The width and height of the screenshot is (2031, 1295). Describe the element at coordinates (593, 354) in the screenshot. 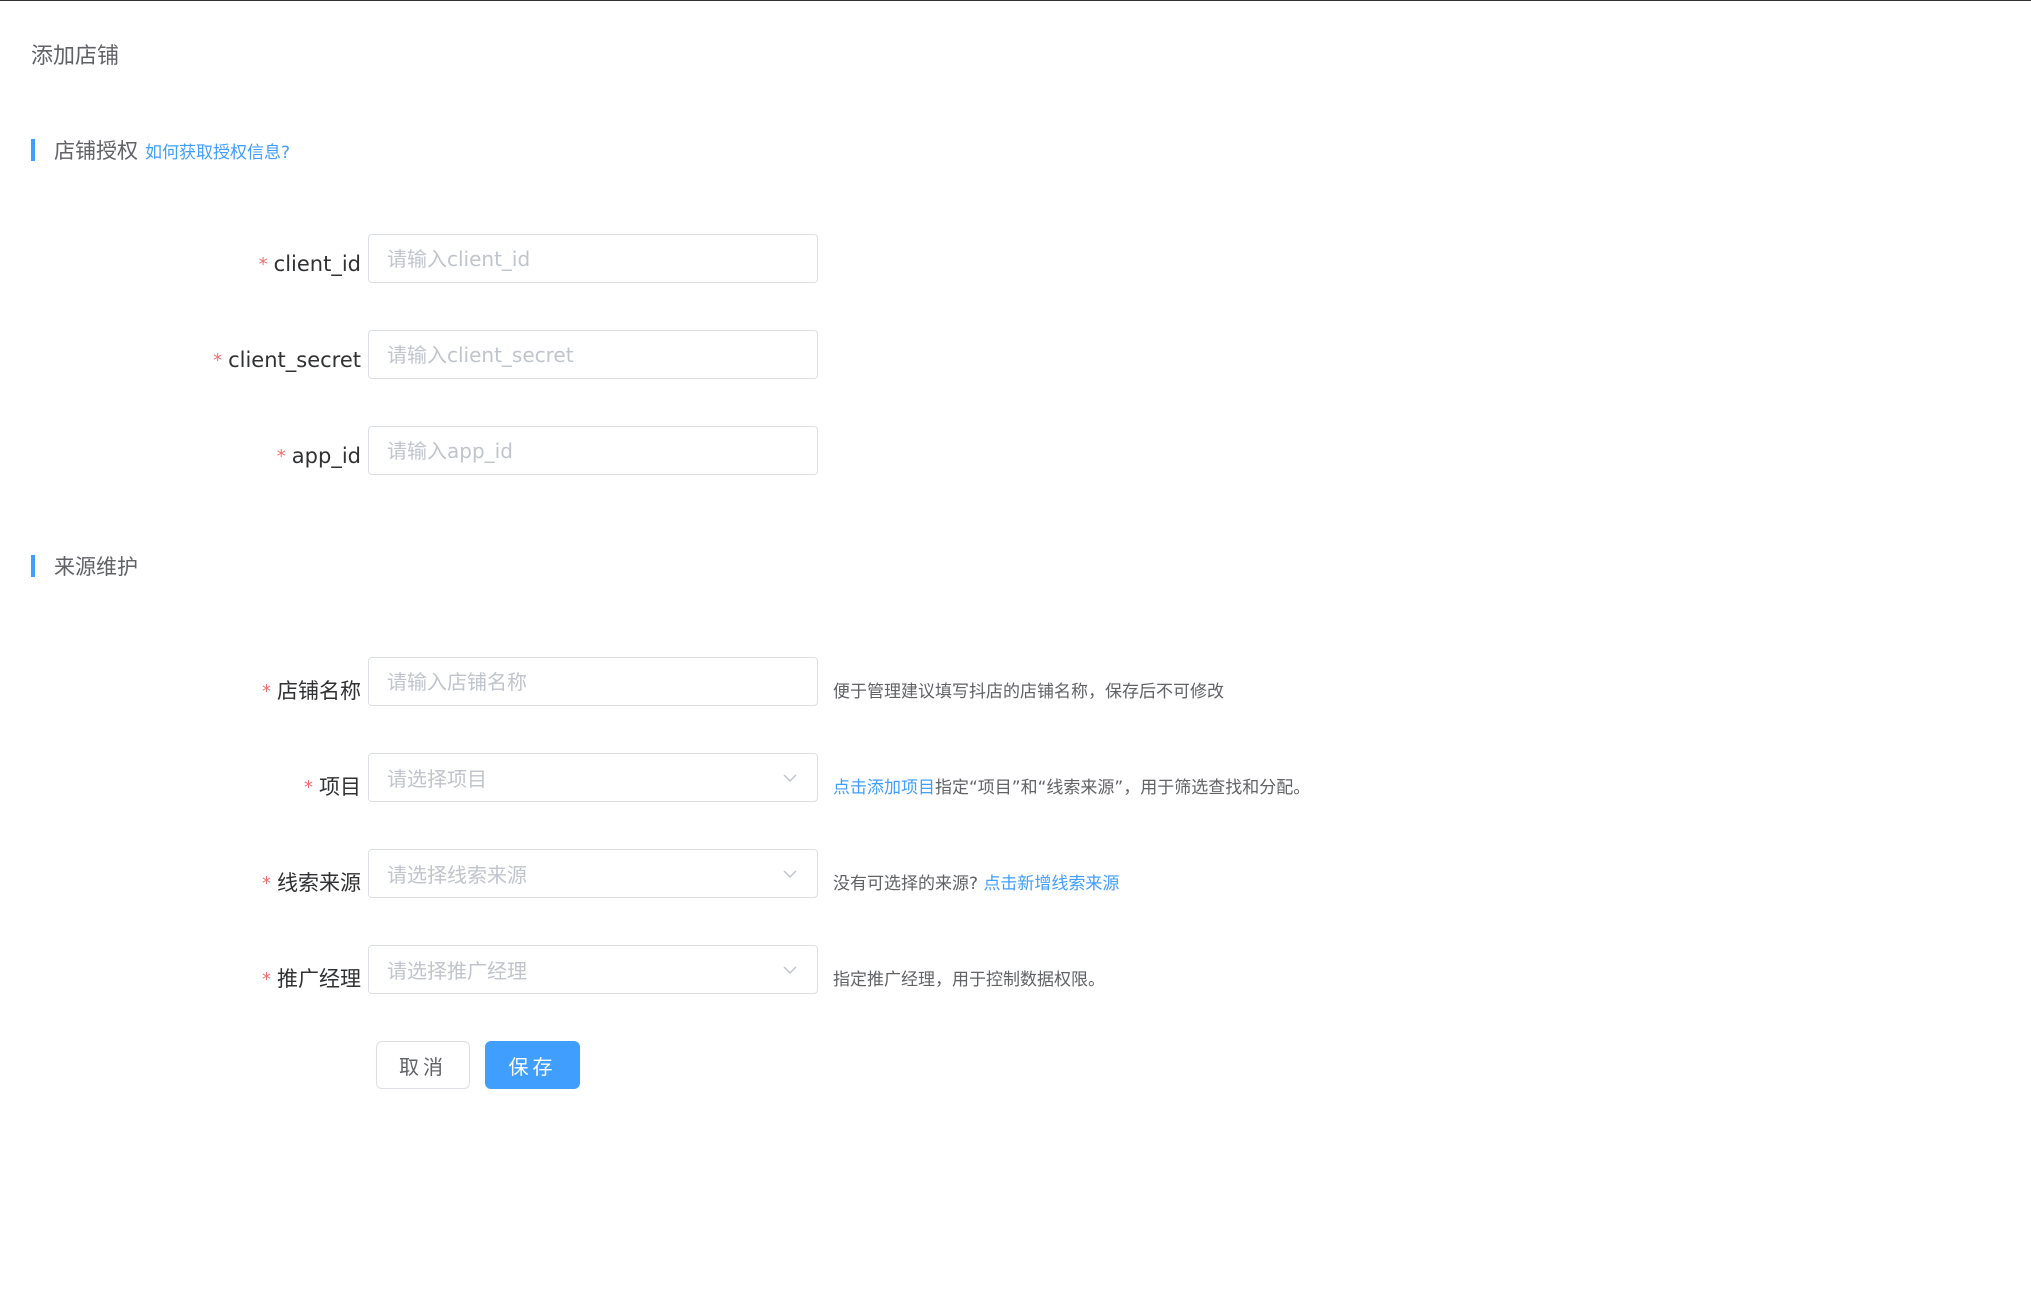

I see `client-secret-input` at that location.